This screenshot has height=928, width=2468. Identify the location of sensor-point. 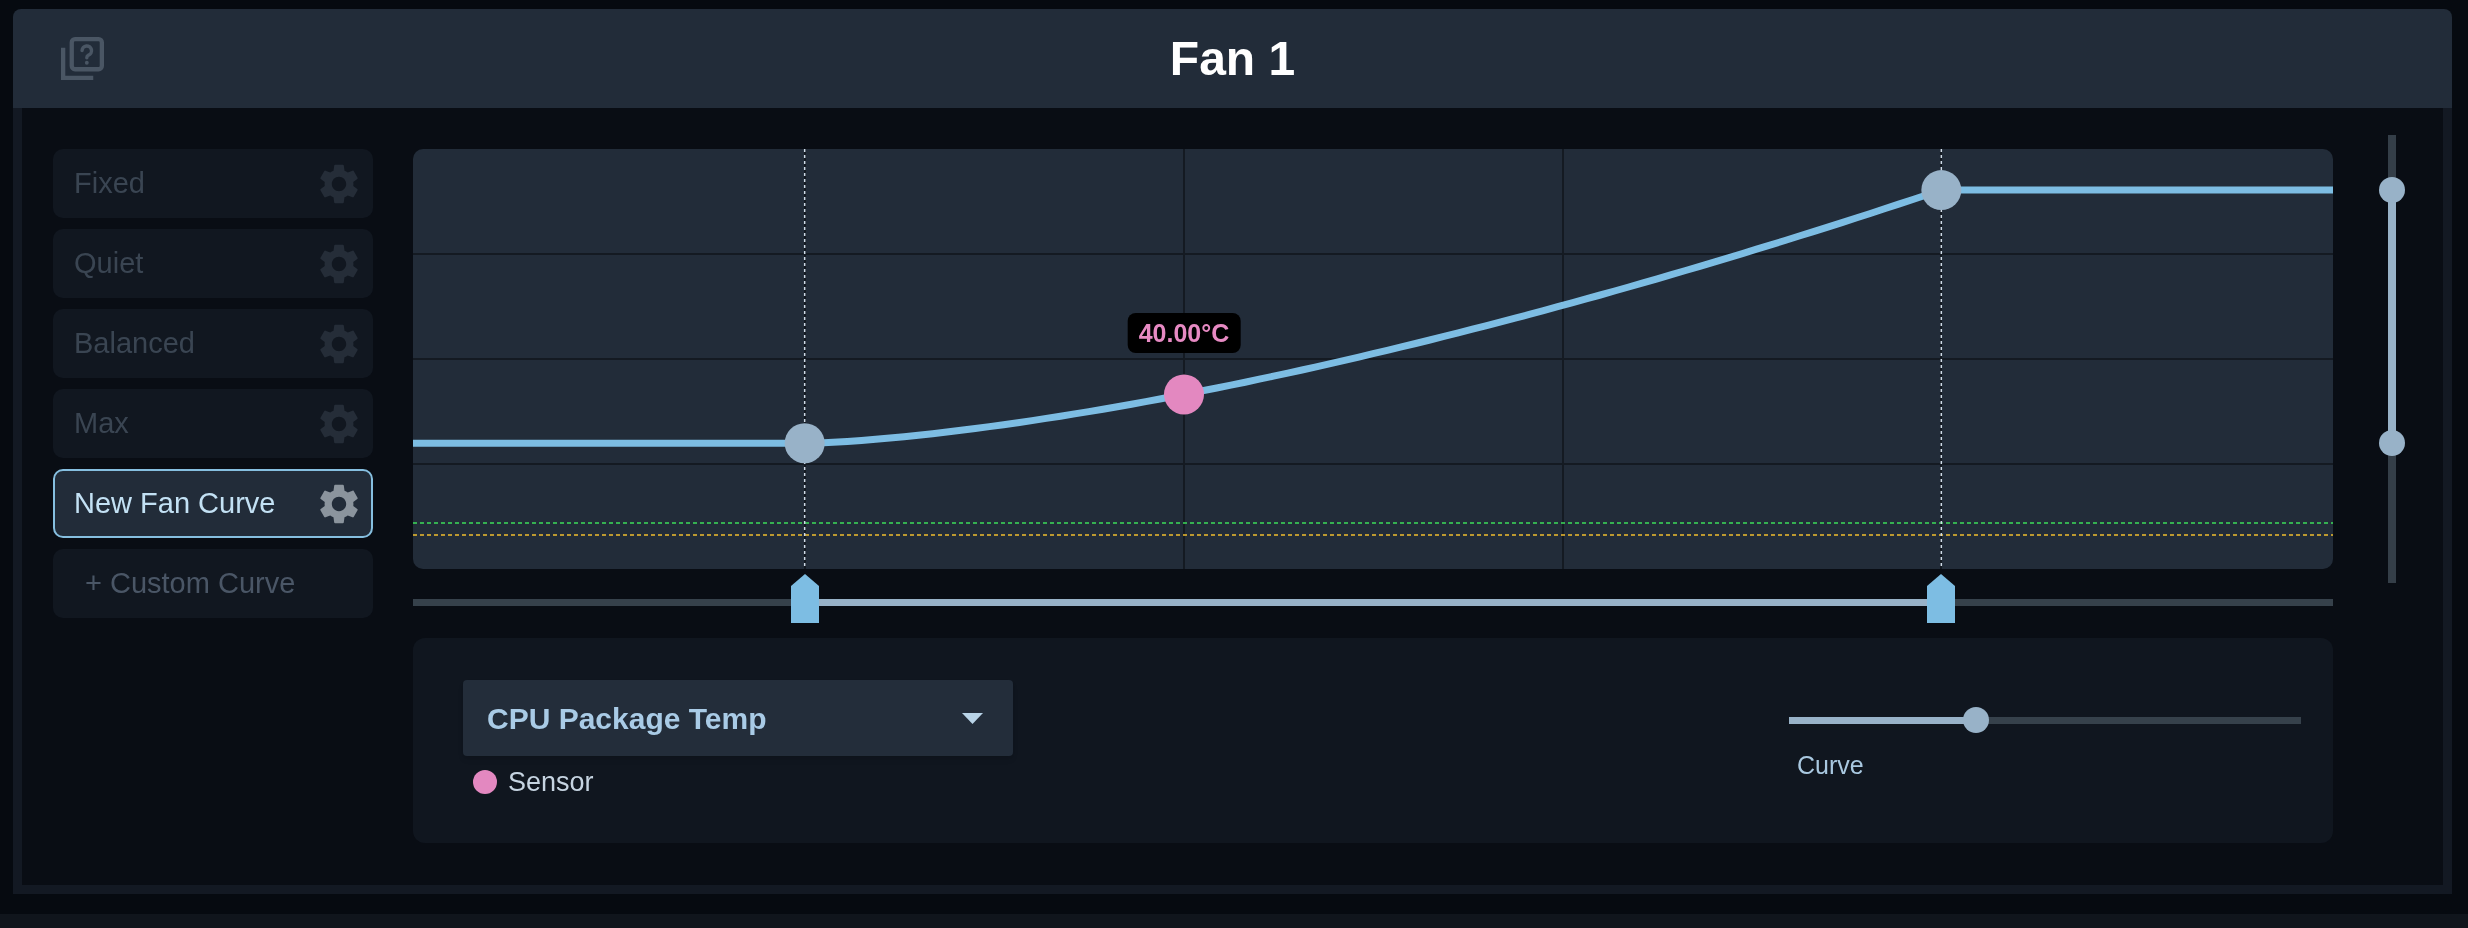
(1184, 394).